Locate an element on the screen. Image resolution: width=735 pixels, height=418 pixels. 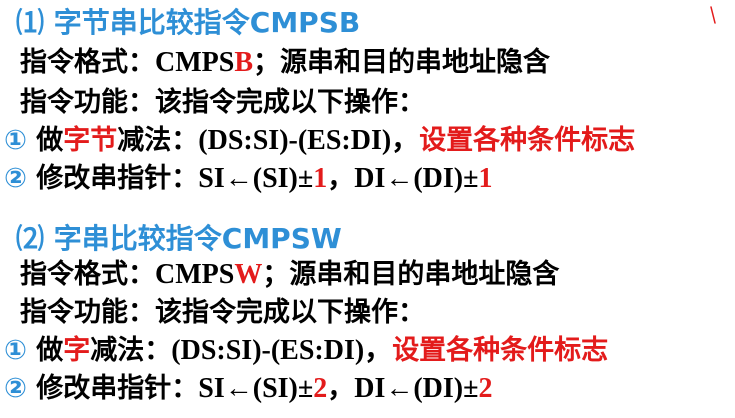
section-1-function-label: 指令功能：该指令完成以下操作： is located at coordinates (222, 102).